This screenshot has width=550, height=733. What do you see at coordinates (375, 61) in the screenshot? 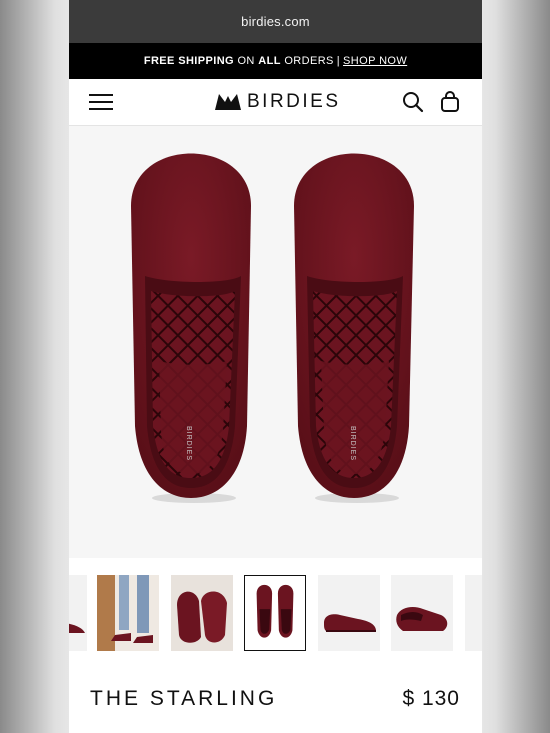
I see `shop-now-link: SHOP NOW` at bounding box center [375, 61].